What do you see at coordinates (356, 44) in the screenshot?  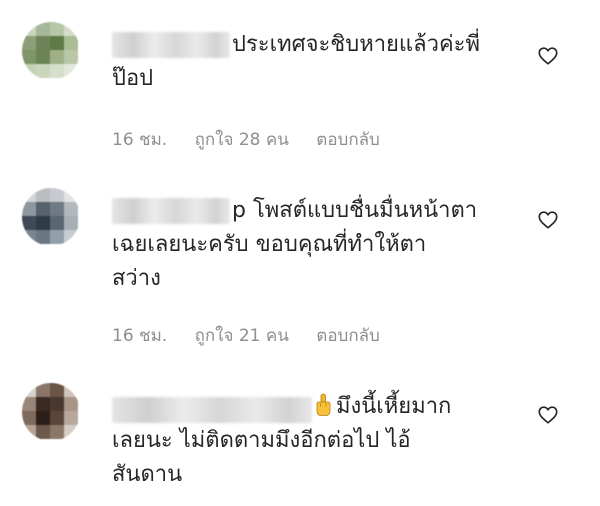 I see `comment-text: ประเทศจะชิบหายแล้วค่ะพี่` at bounding box center [356, 44].